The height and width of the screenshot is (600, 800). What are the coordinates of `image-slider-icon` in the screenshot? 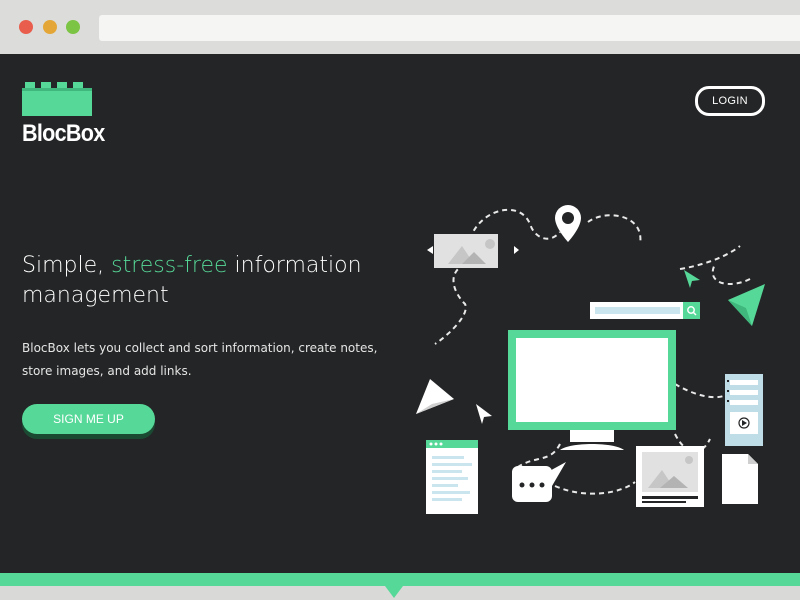 It's located at (473, 251).